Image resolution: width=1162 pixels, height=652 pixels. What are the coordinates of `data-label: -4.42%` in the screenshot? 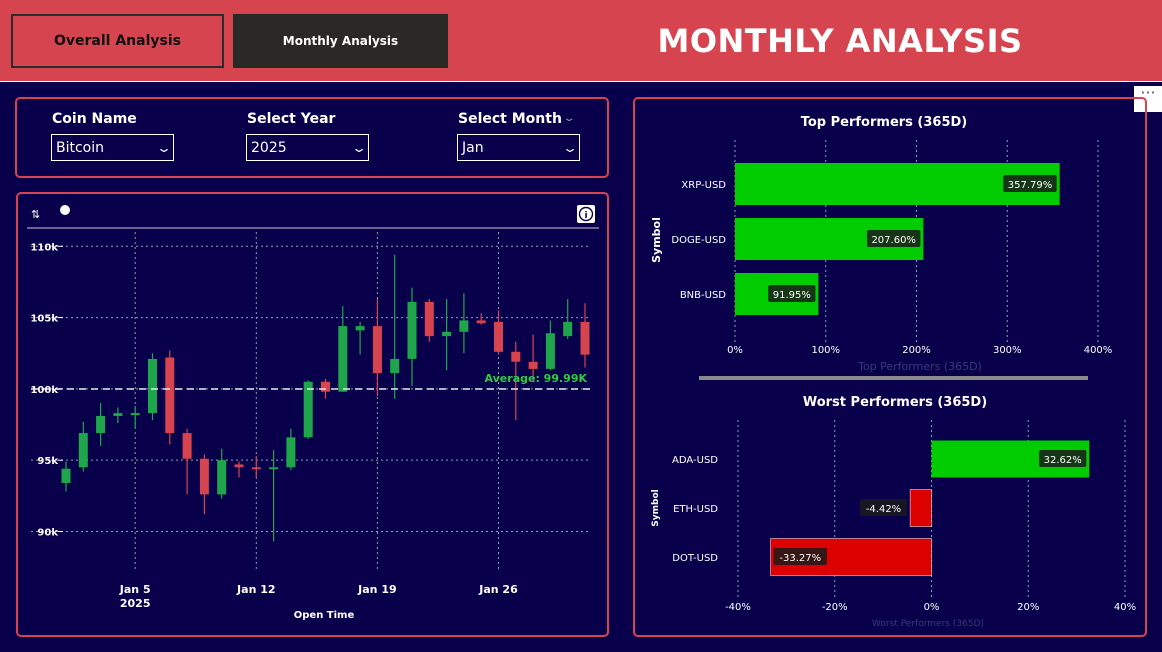 It's located at (883, 509).